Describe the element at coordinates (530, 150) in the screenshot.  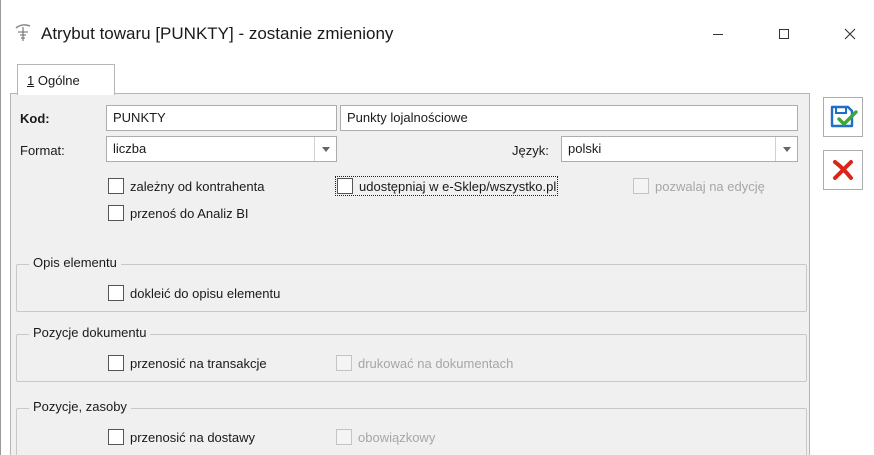
I see `jezyk-label: Język:` at that location.